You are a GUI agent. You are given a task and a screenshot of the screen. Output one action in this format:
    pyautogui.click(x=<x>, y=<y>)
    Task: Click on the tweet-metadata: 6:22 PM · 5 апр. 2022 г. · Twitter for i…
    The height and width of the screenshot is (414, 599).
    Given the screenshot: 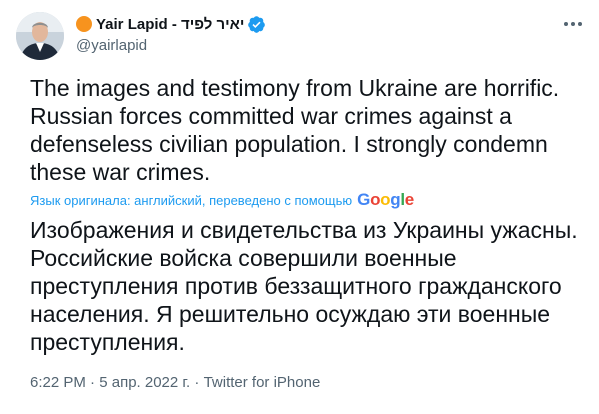 What is the action you would take?
    pyautogui.click(x=175, y=382)
    